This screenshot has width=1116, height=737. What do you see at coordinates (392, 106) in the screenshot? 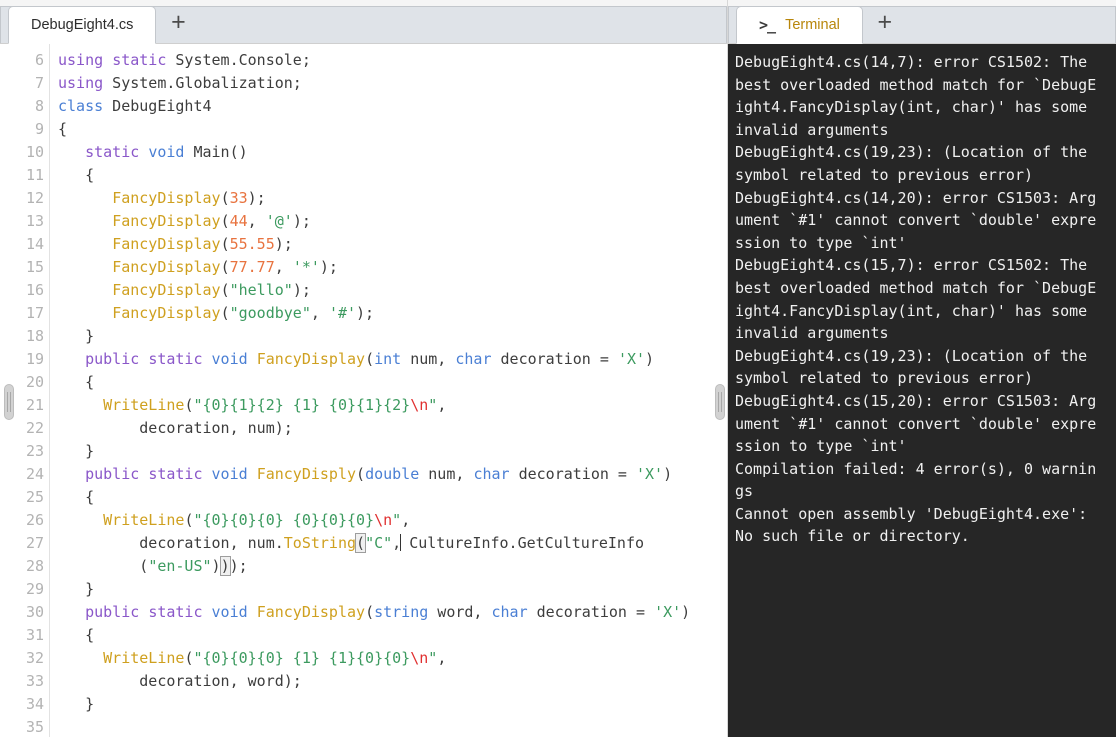
I see `code-line: class DebugEight4` at bounding box center [392, 106].